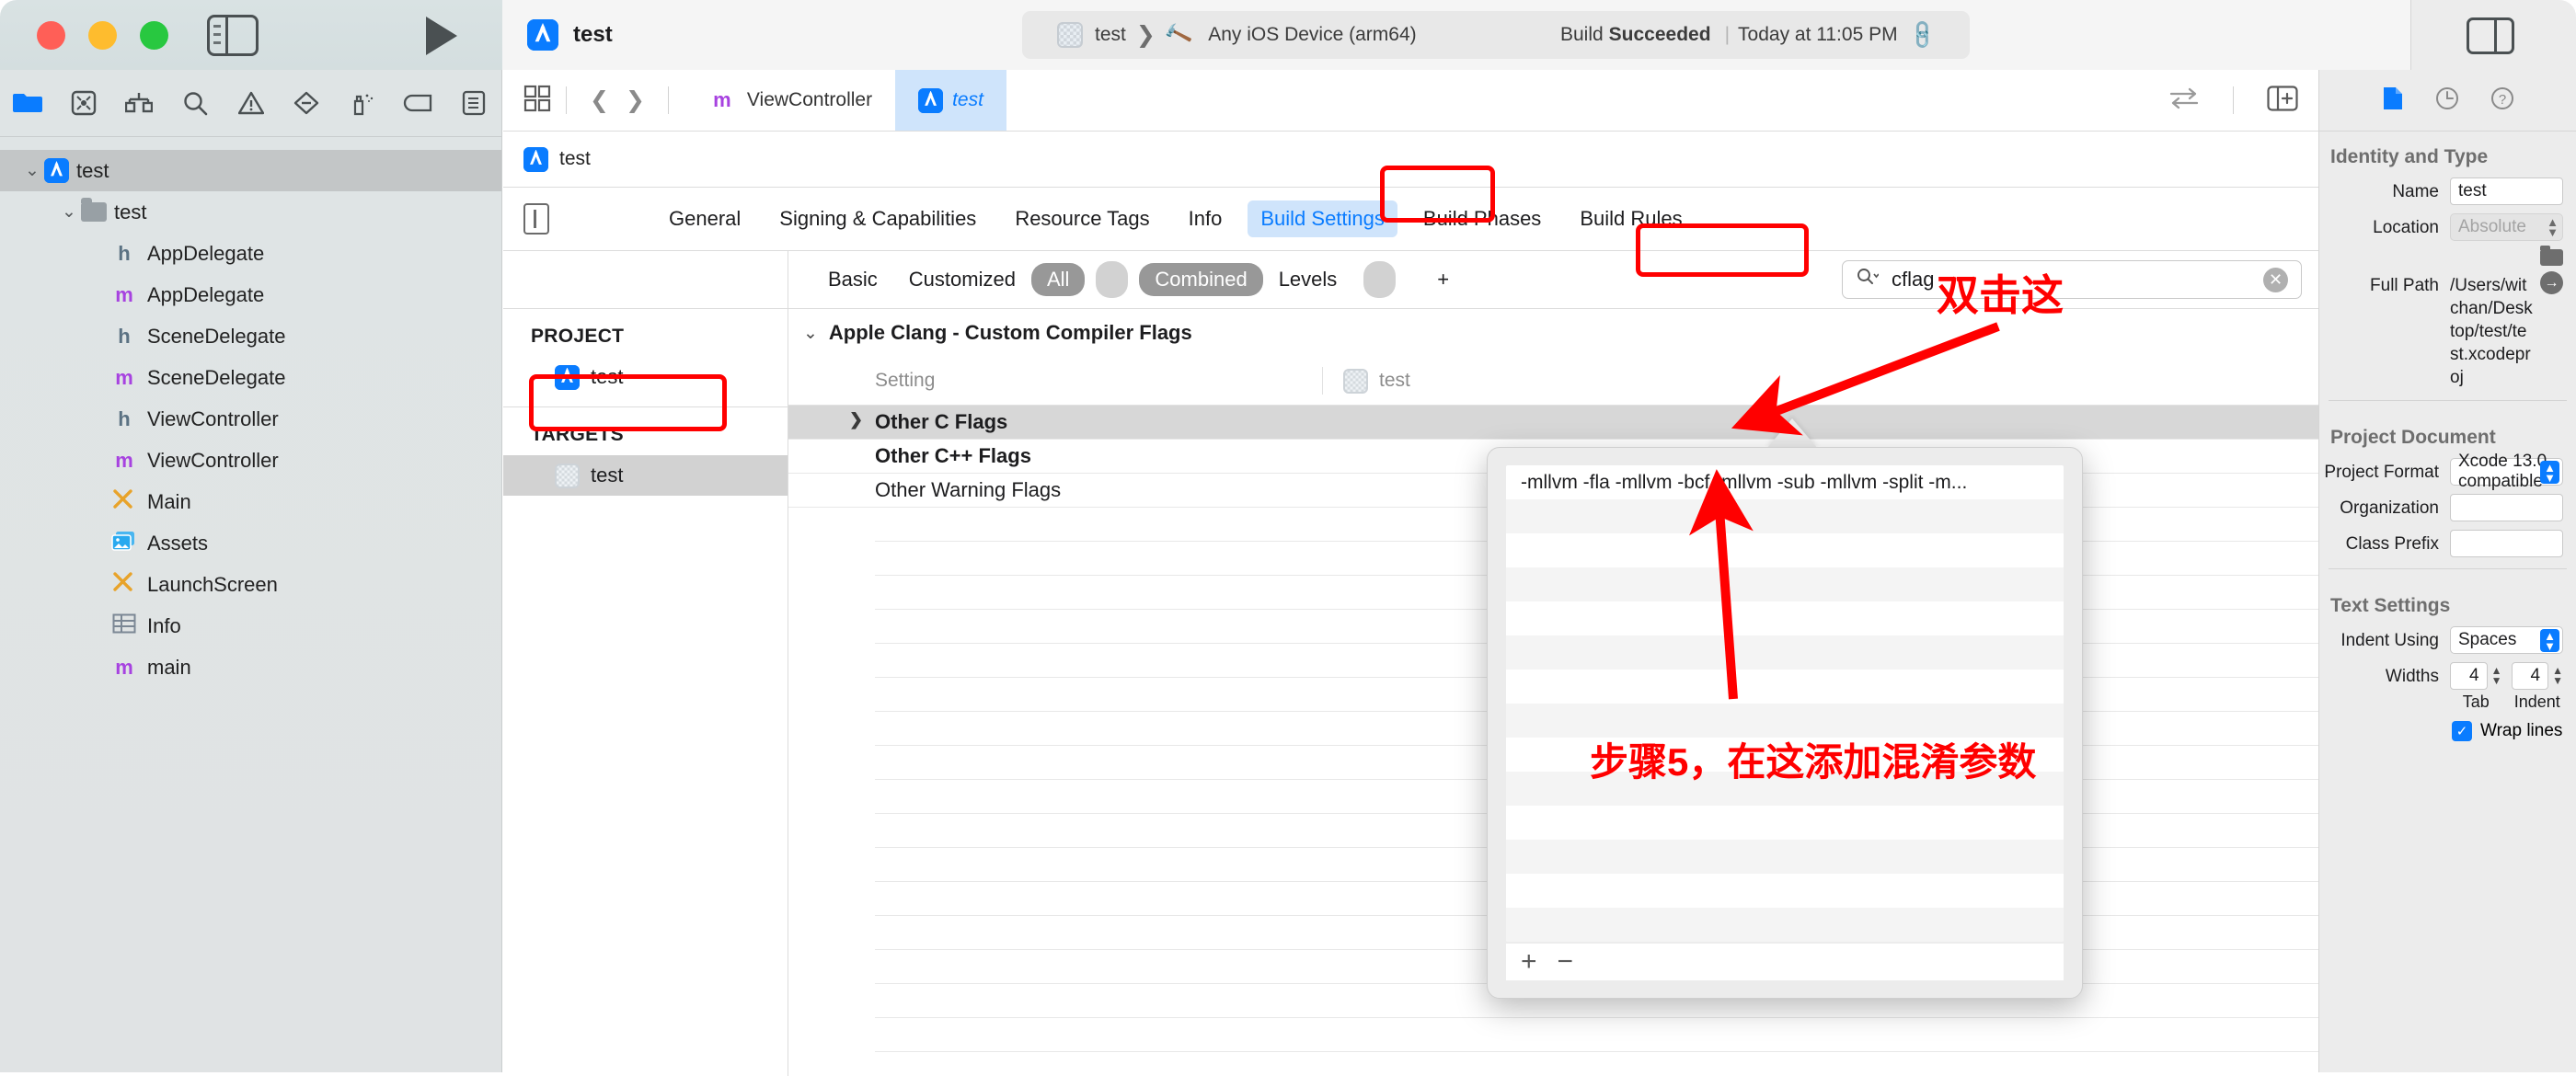 This screenshot has width=2576, height=1076. Describe the element at coordinates (2275, 279) in the screenshot. I see `clear-search-icon: ✕` at that location.